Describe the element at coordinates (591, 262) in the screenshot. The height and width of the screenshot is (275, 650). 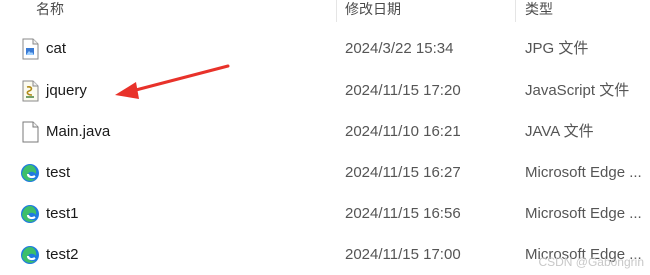
I see `watermark-text: CSDN @Gabongrin` at that location.